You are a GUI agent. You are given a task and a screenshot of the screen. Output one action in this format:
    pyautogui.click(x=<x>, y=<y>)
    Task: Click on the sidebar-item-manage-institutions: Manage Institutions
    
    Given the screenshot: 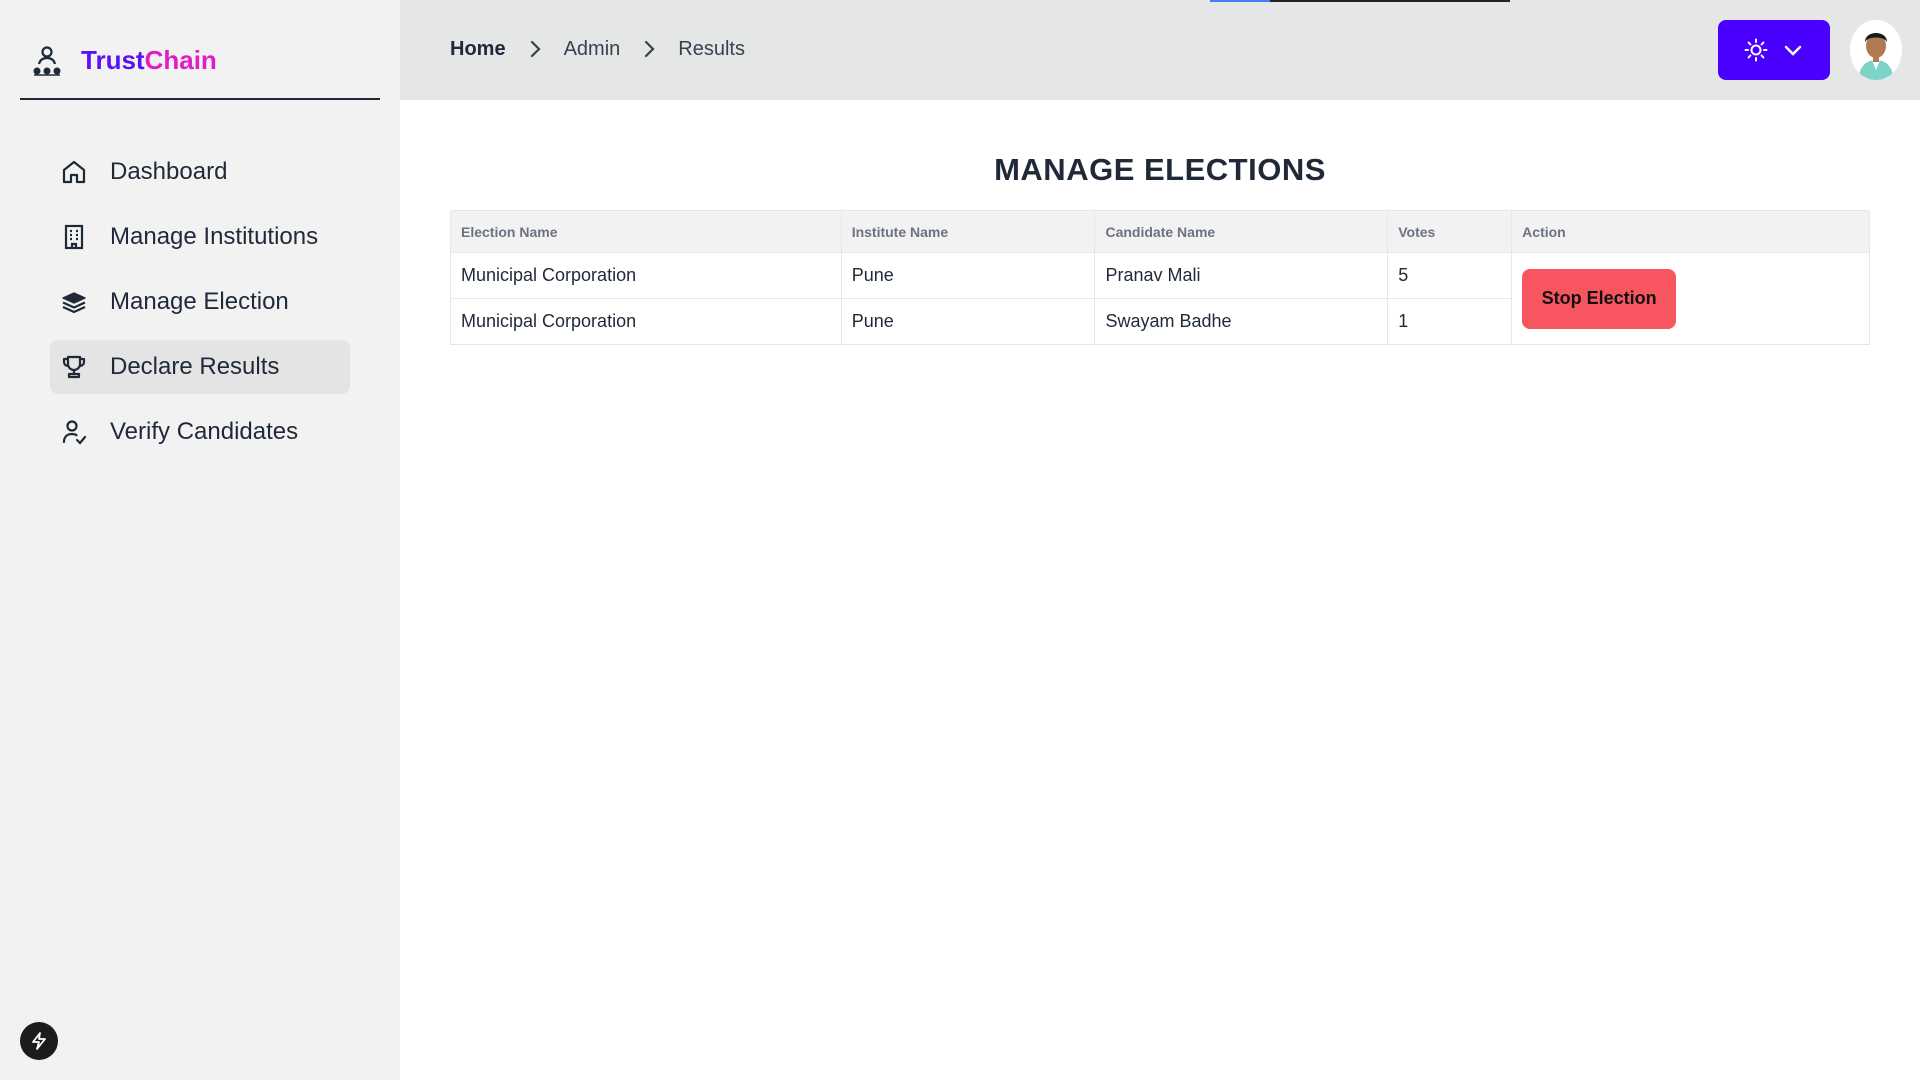 What is the action you would take?
    pyautogui.click(x=200, y=237)
    